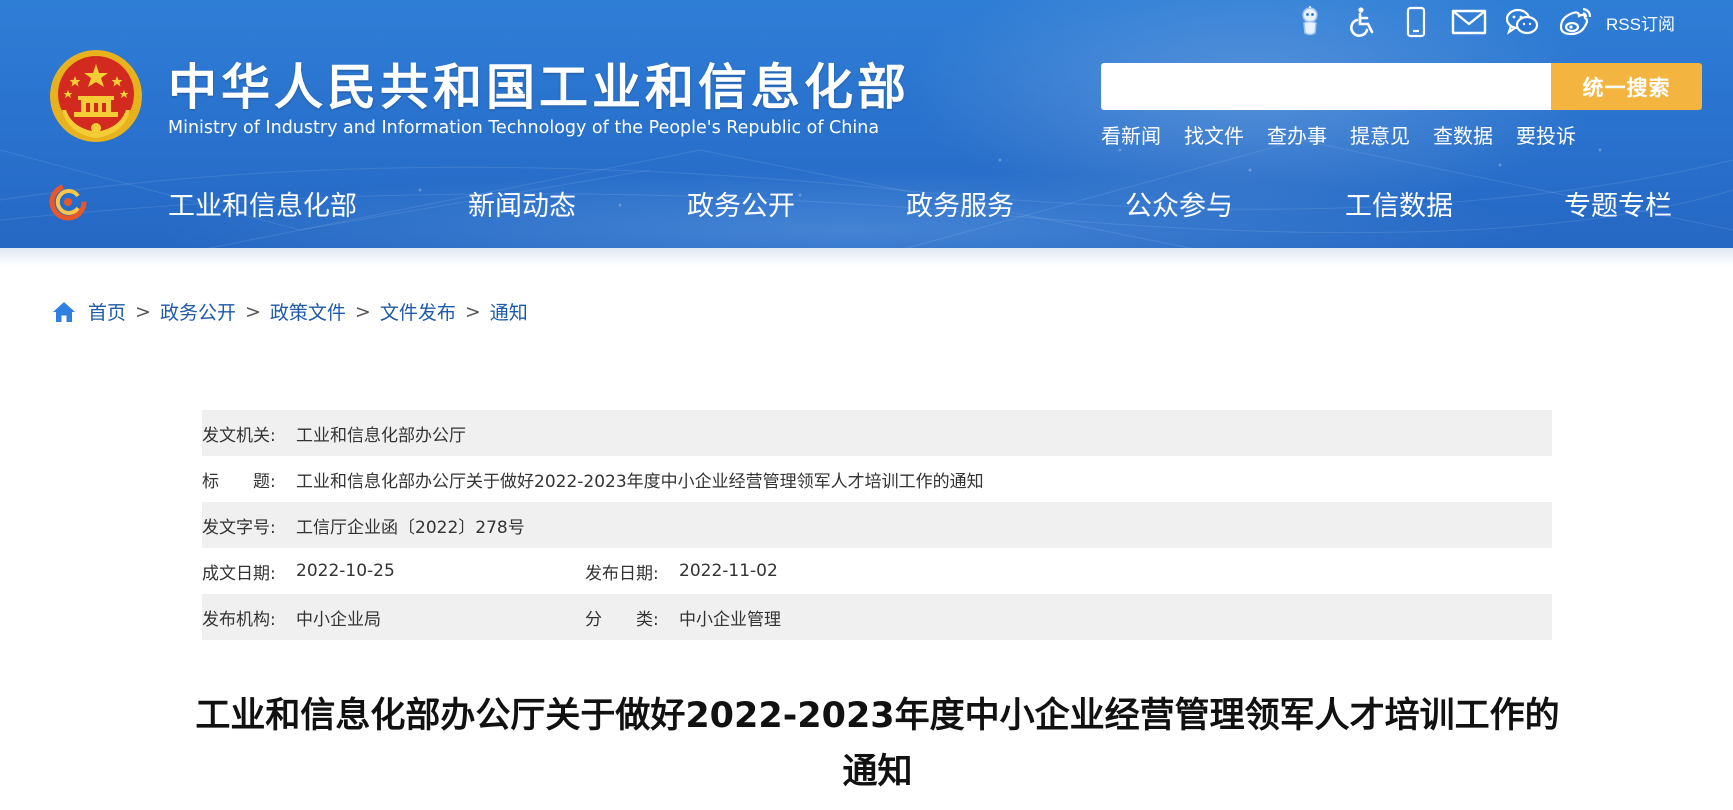  I want to click on mail-icon, so click(1469, 22).